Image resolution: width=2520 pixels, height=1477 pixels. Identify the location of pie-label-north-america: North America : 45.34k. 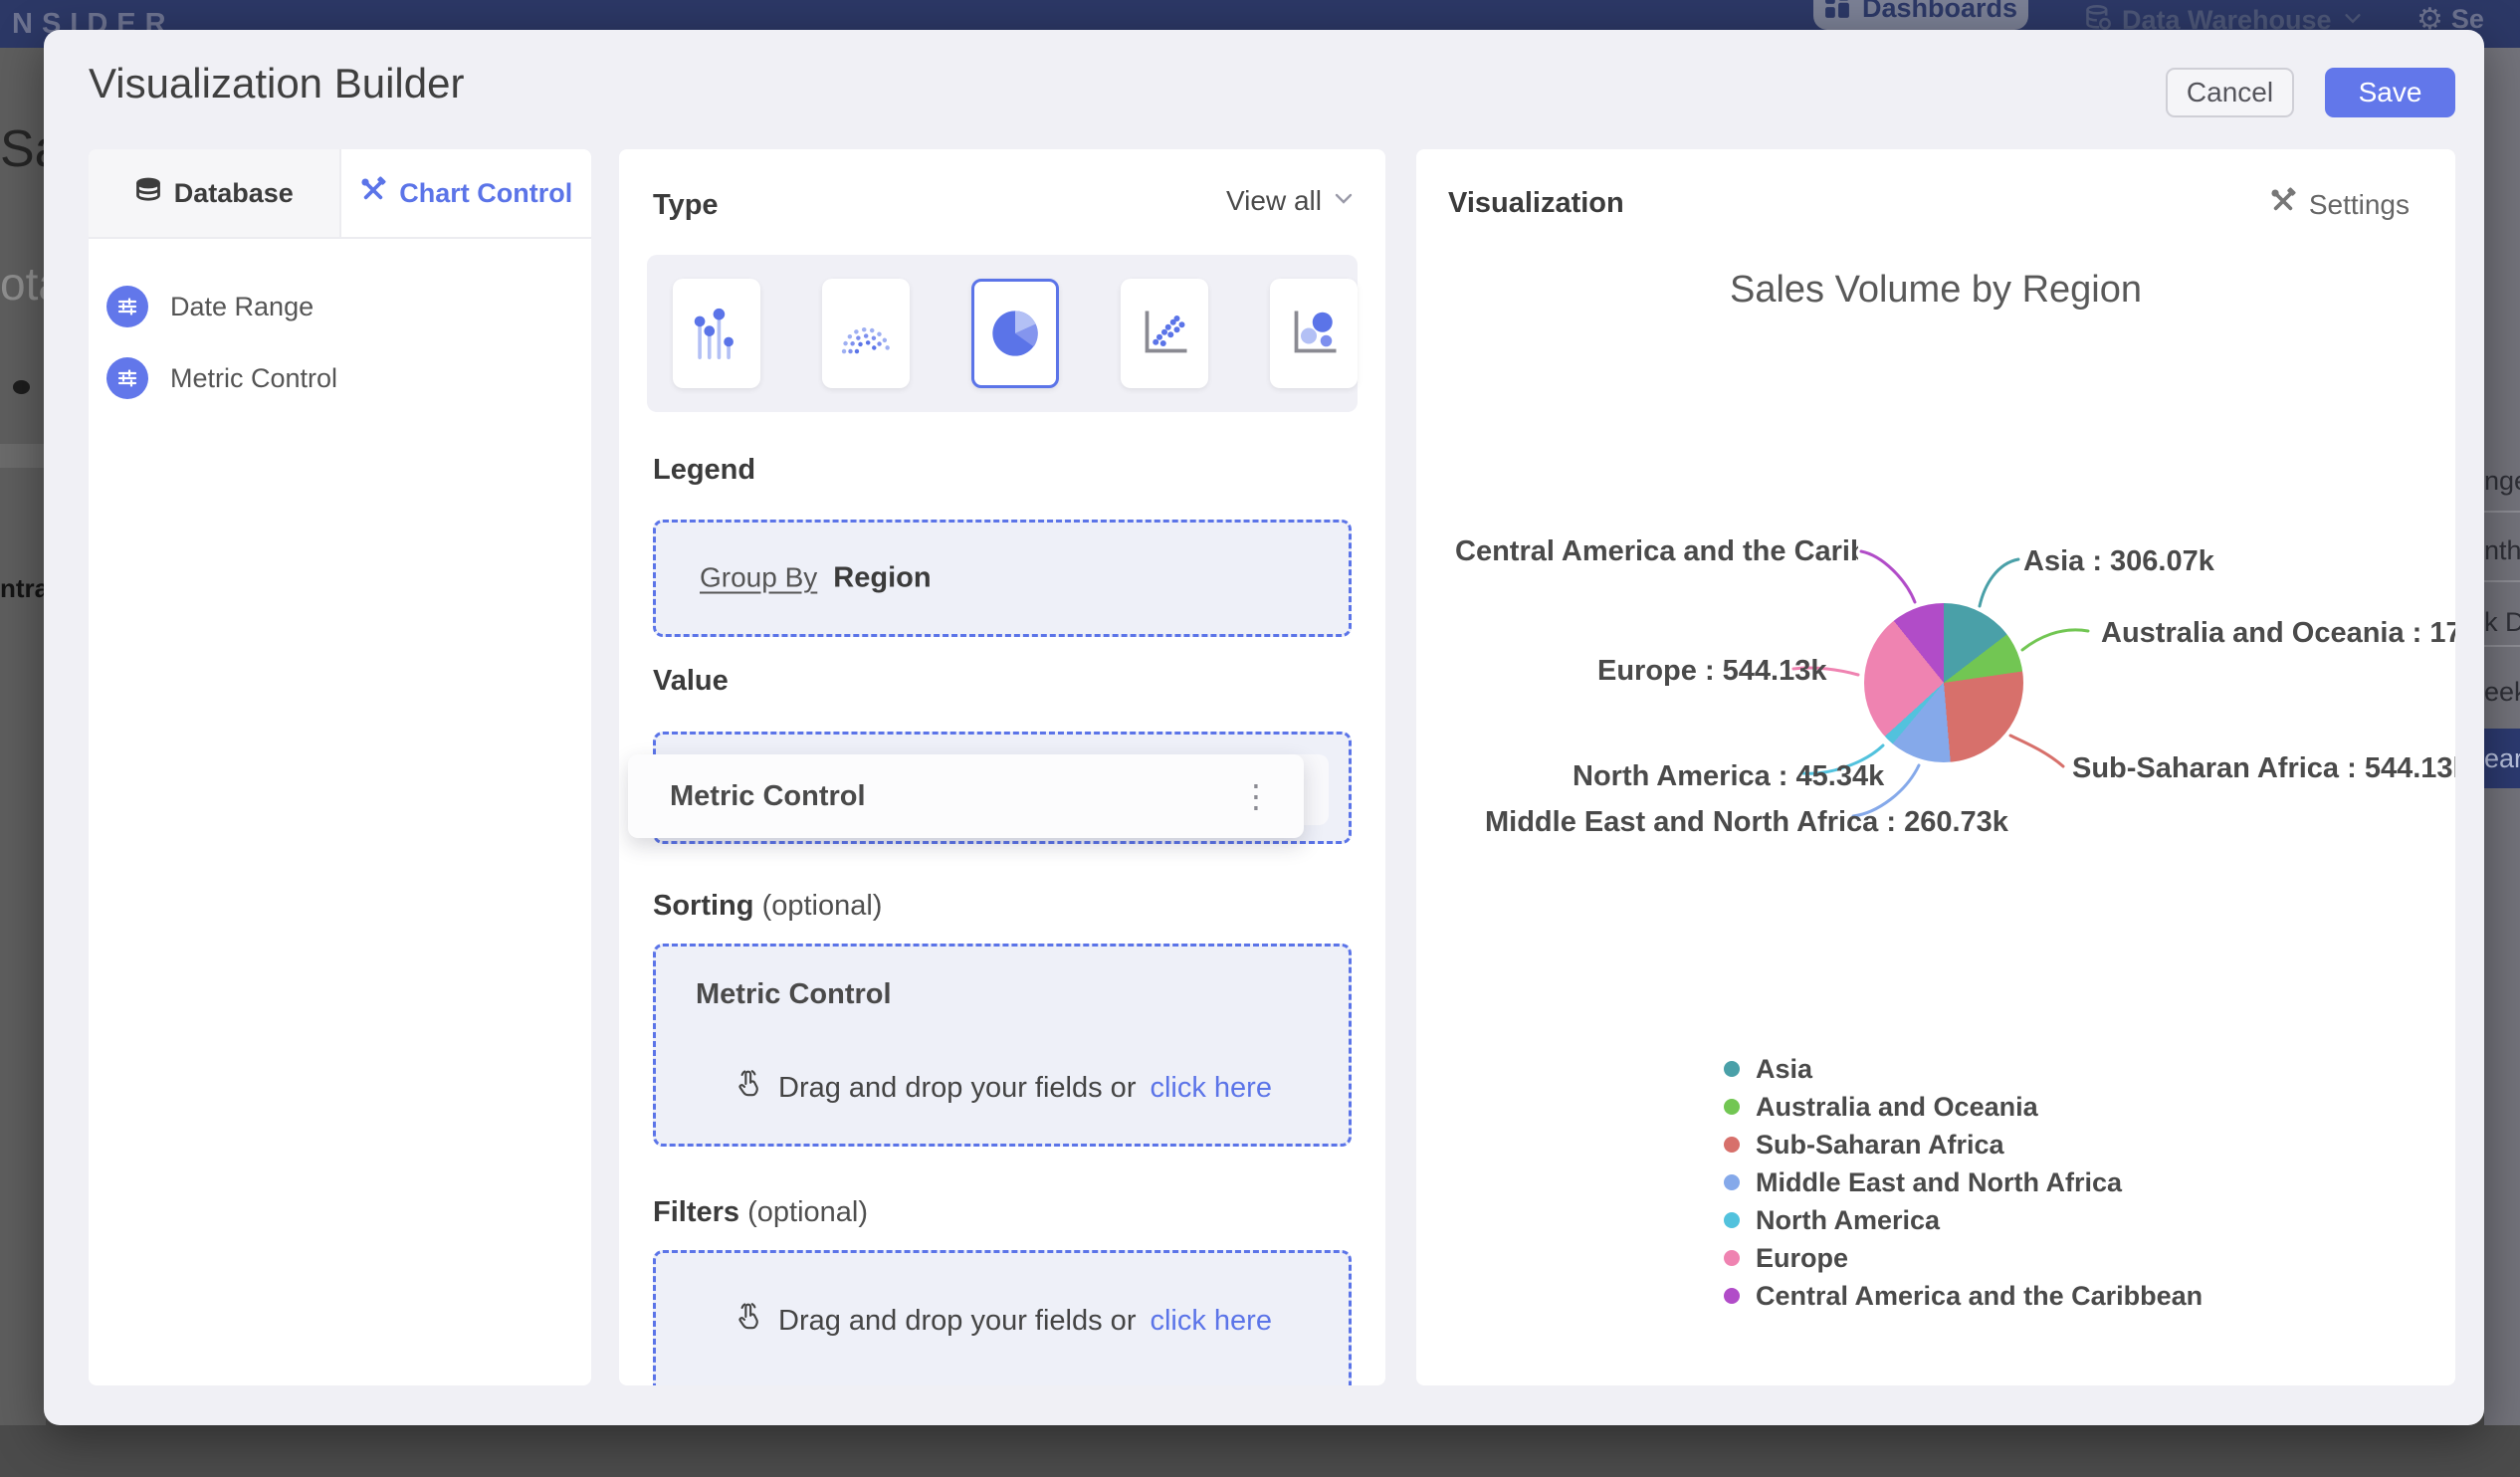
(1729, 776).